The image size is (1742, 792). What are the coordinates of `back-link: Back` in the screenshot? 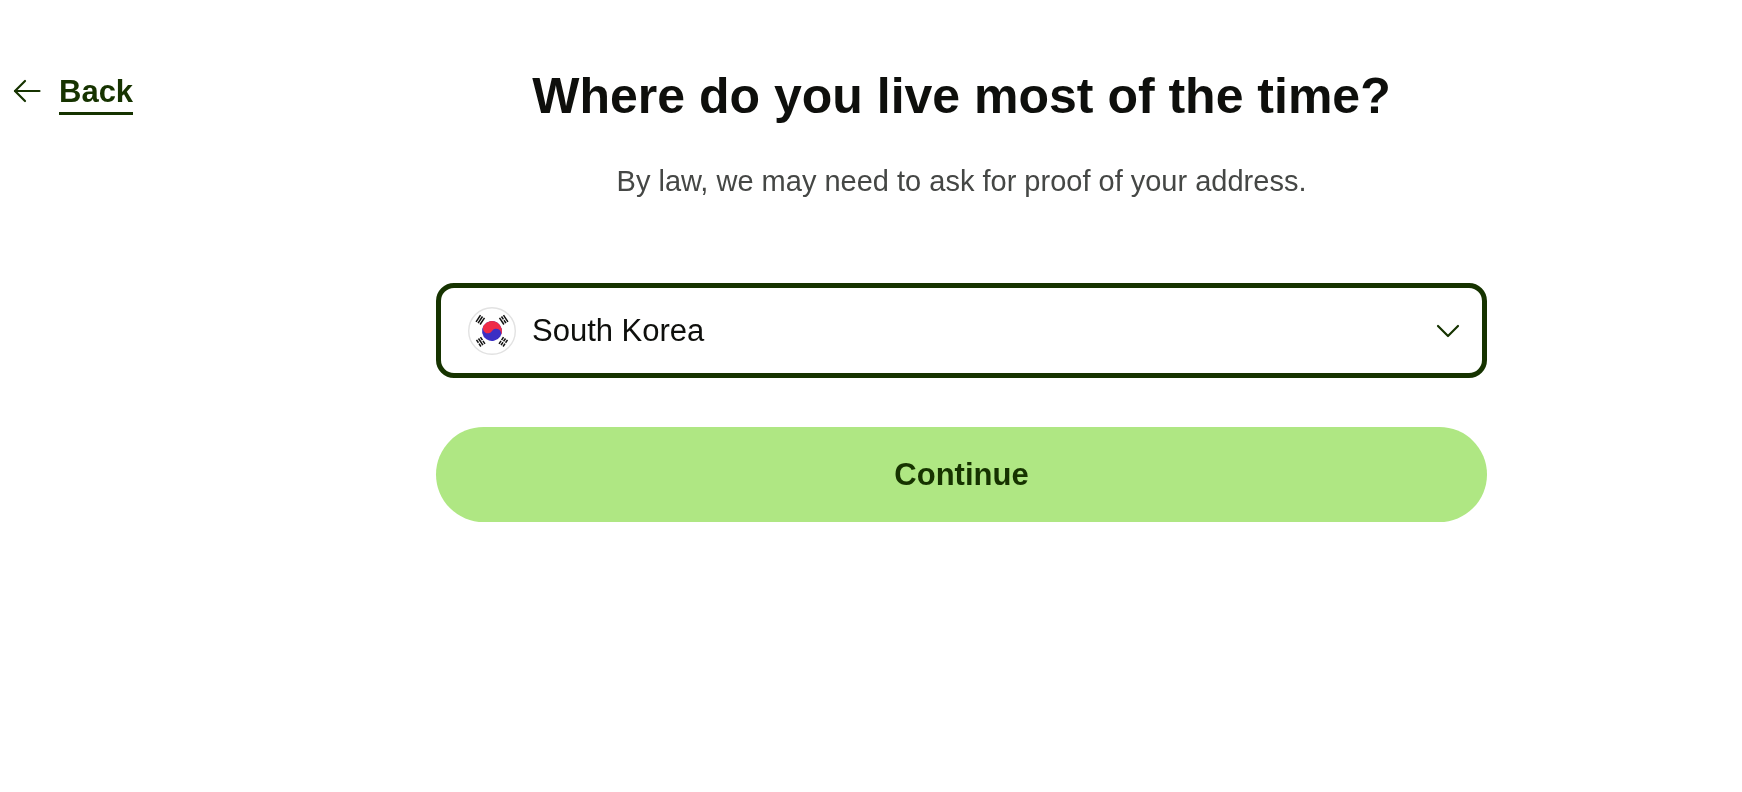 It's located at (96, 95).